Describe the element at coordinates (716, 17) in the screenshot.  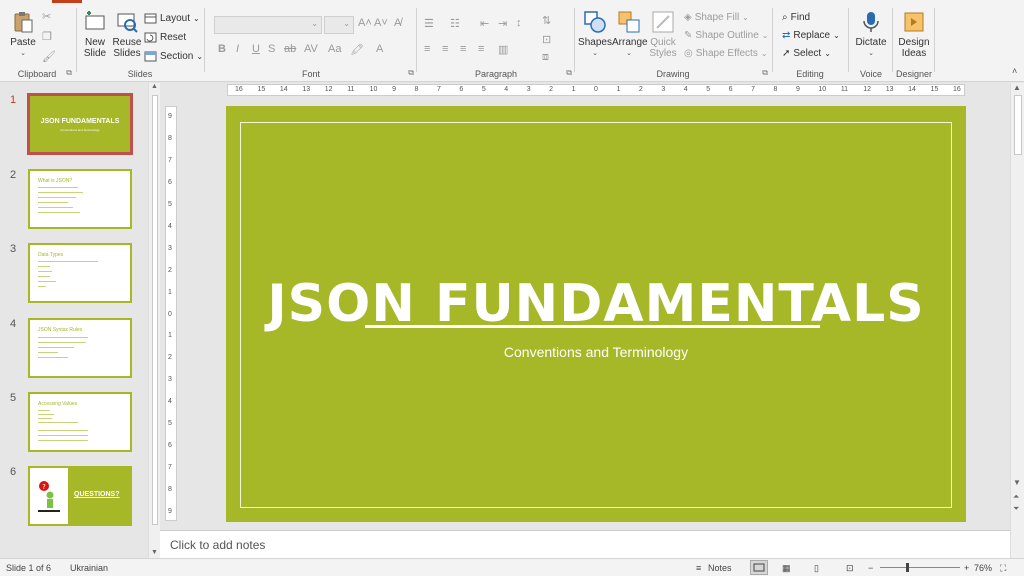
I see `shape-fill-button: ◈ Shape Fill ⌄` at that location.